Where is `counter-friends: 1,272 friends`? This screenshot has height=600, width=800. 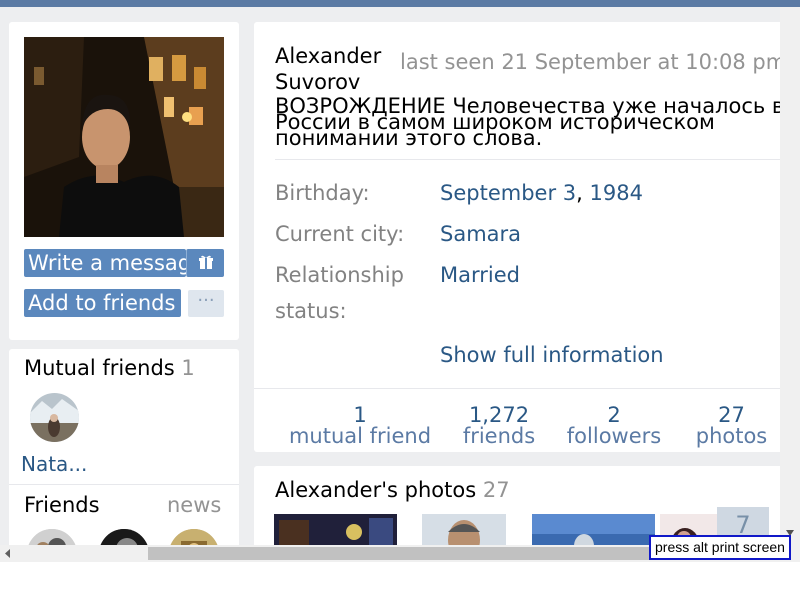
counter-friends: 1,272 friends is located at coordinates (499, 425).